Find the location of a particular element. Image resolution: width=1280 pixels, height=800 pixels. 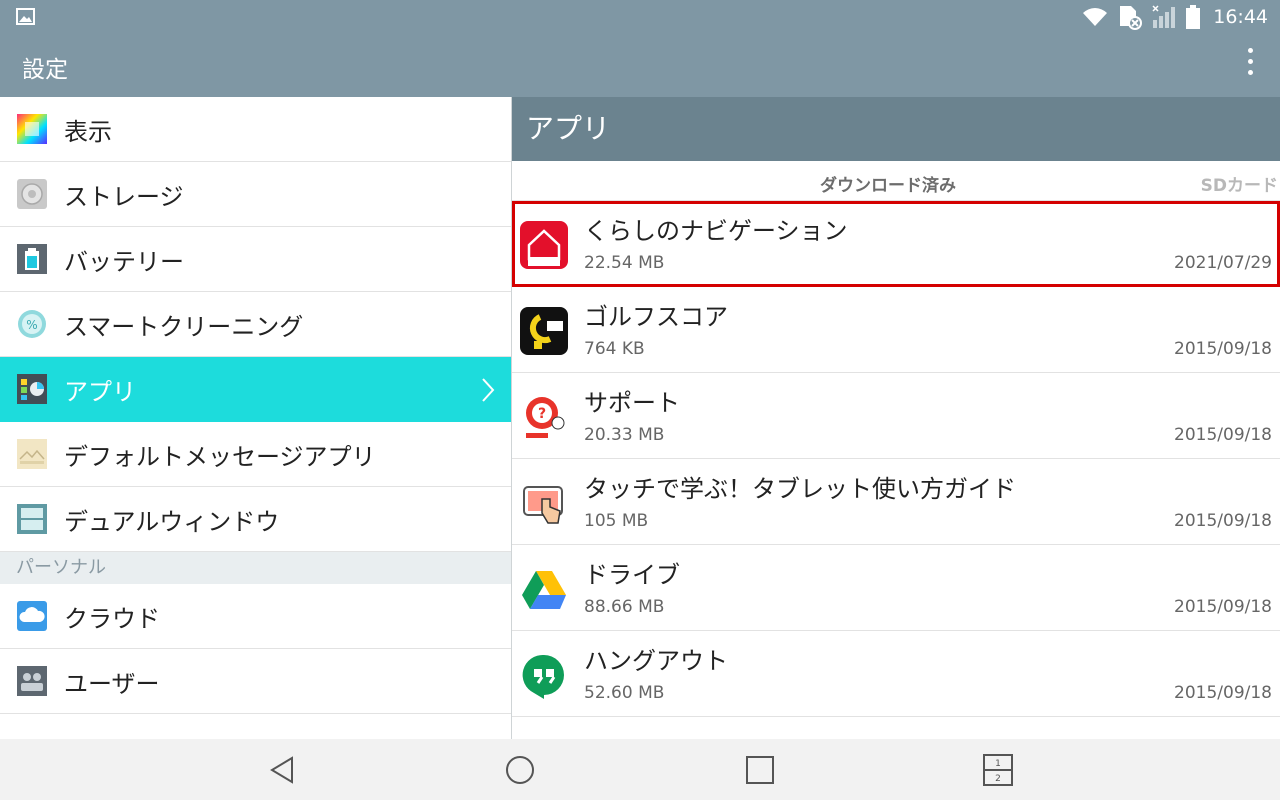

apps-panel-title: アプリ is located at coordinates (896, 129).